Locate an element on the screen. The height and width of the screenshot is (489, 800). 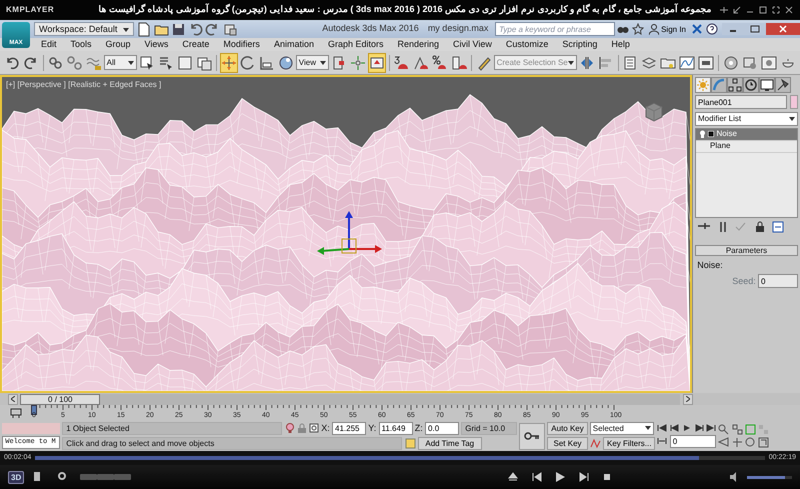
stop-icon is located at coordinates (607, 477).